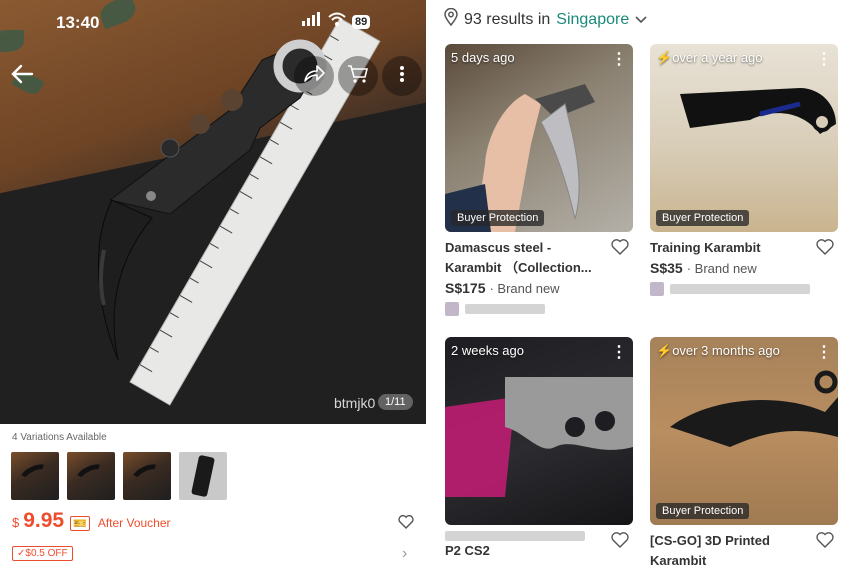  Describe the element at coordinates (483, 57) in the screenshot. I see `listing-time: 5 days ago` at that location.